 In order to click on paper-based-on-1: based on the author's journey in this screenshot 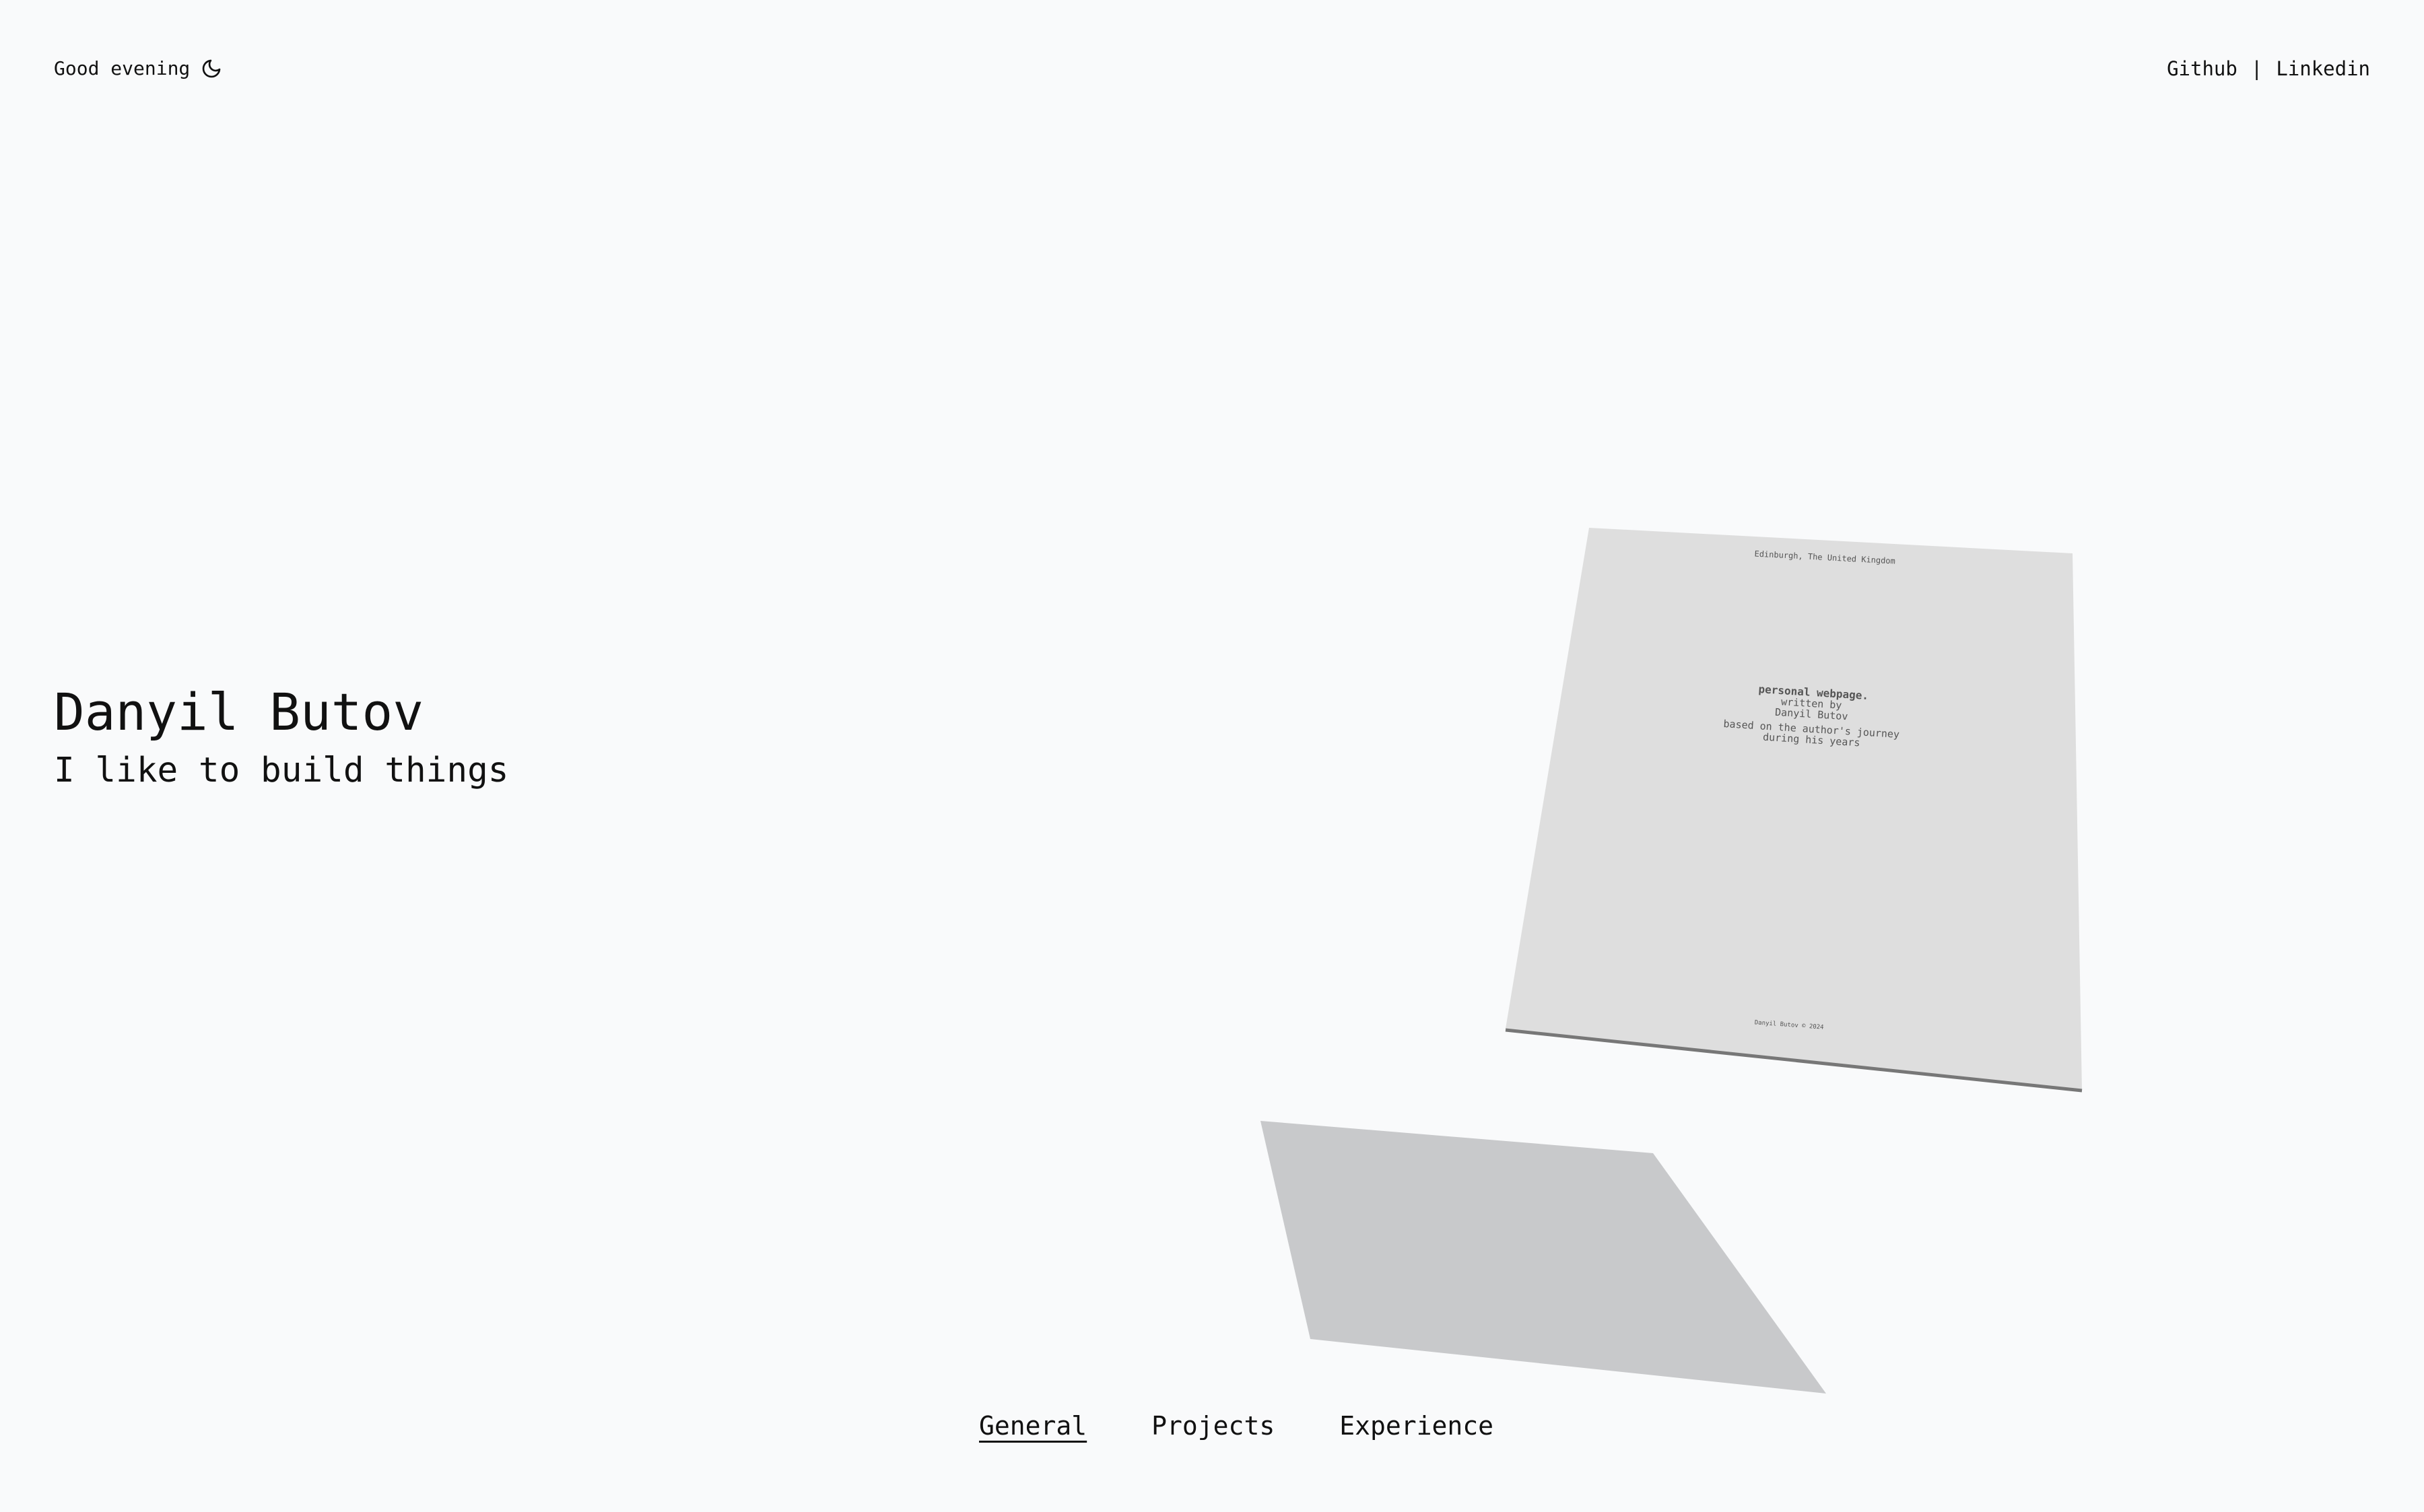, I will do `click(1811, 729)`.